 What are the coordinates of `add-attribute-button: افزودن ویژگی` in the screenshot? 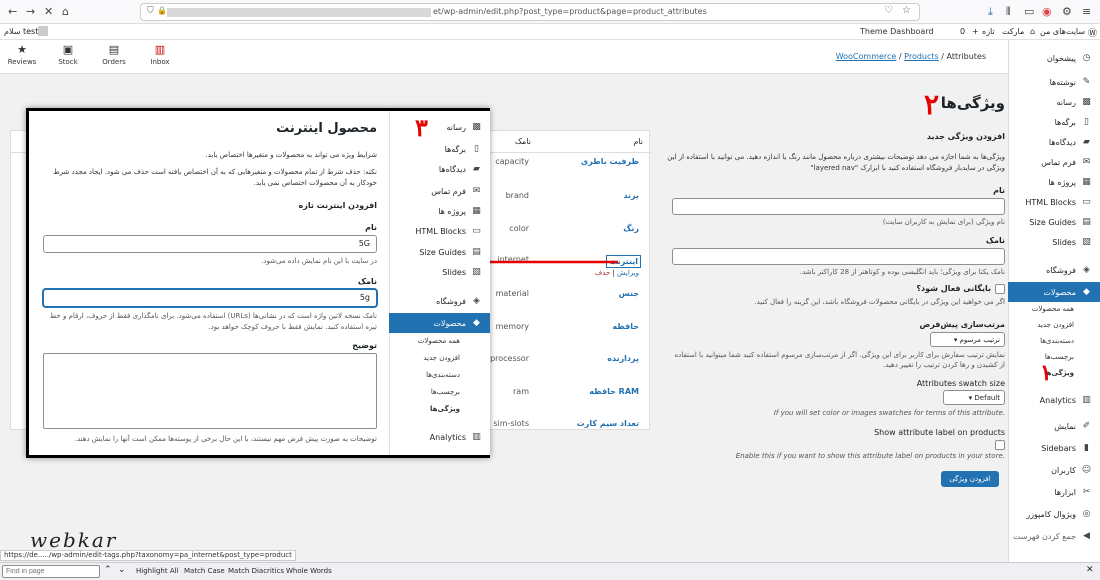 It's located at (970, 479).